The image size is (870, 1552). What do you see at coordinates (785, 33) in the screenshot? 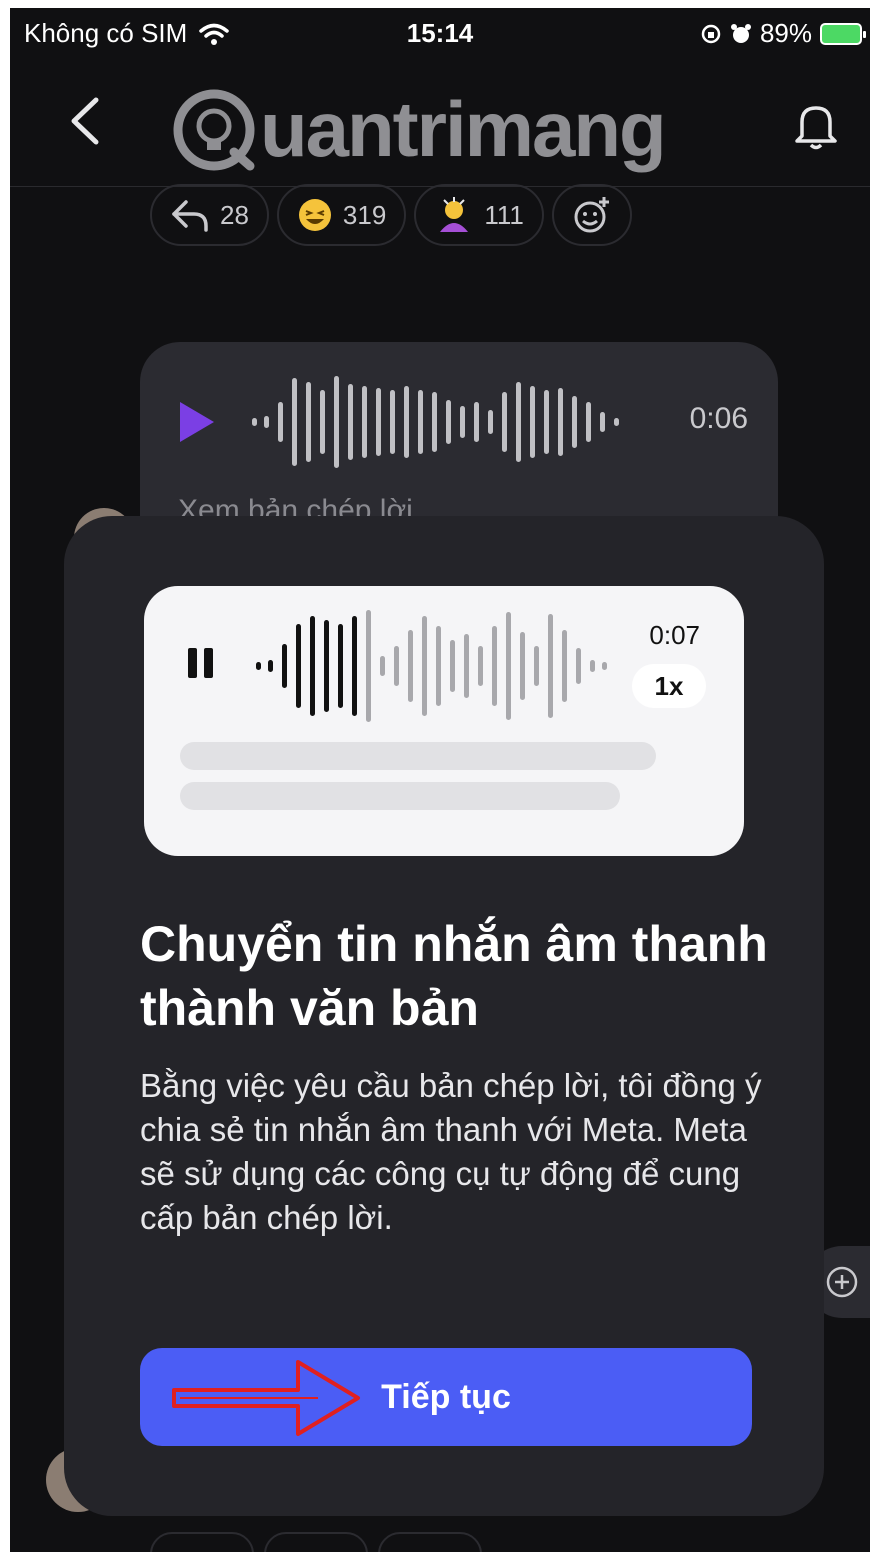
I see `battery-percent: 89%` at bounding box center [785, 33].